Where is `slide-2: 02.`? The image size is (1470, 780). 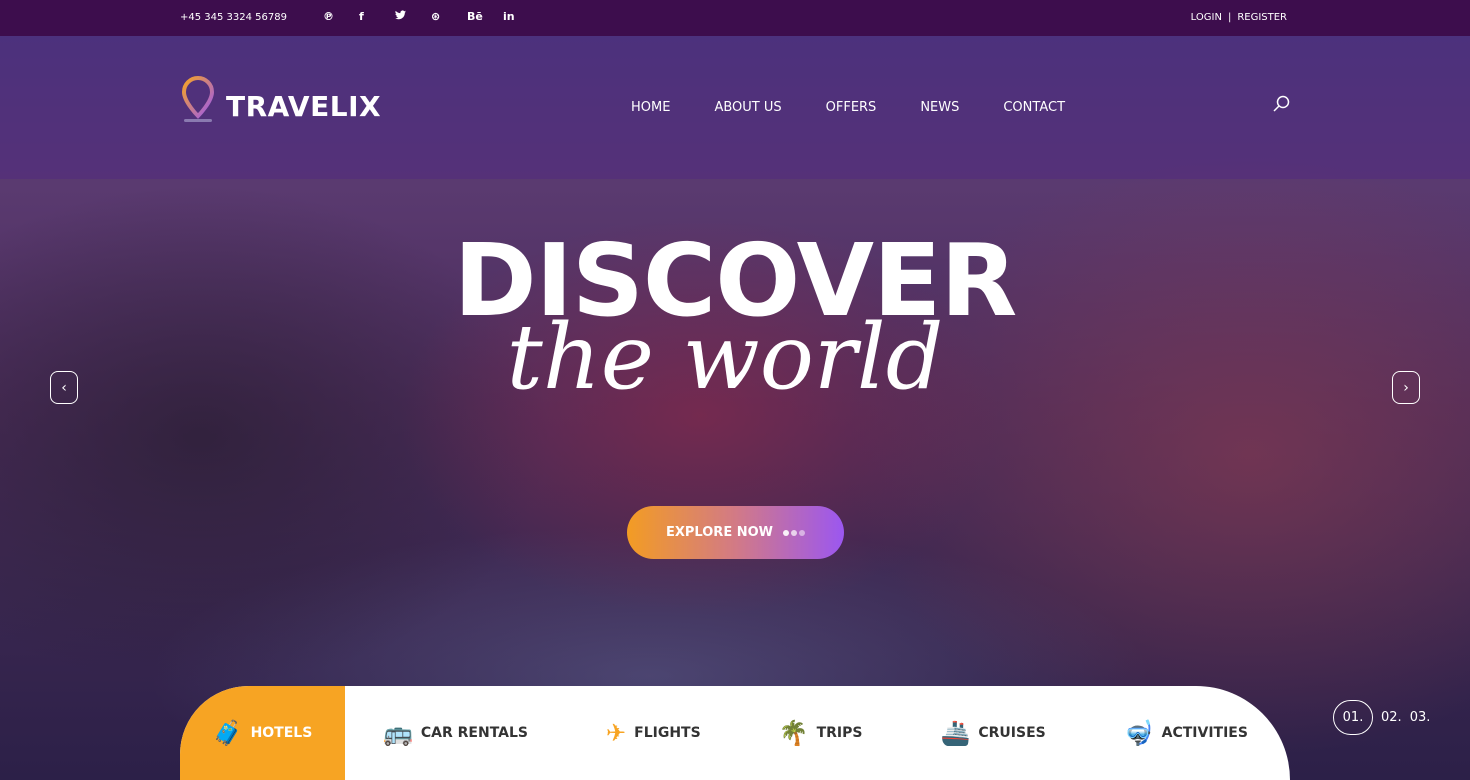
slide-2: 02. is located at coordinates (1391, 717).